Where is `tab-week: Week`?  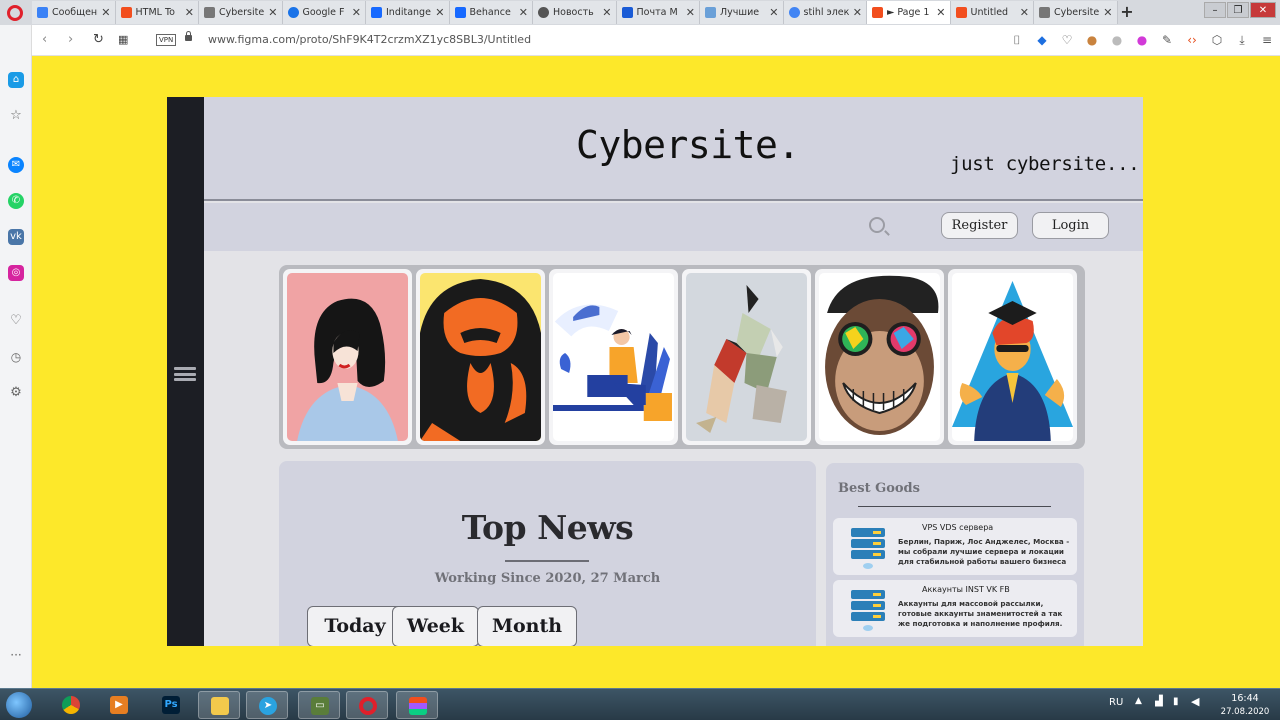
tab-week: Week is located at coordinates (435, 626).